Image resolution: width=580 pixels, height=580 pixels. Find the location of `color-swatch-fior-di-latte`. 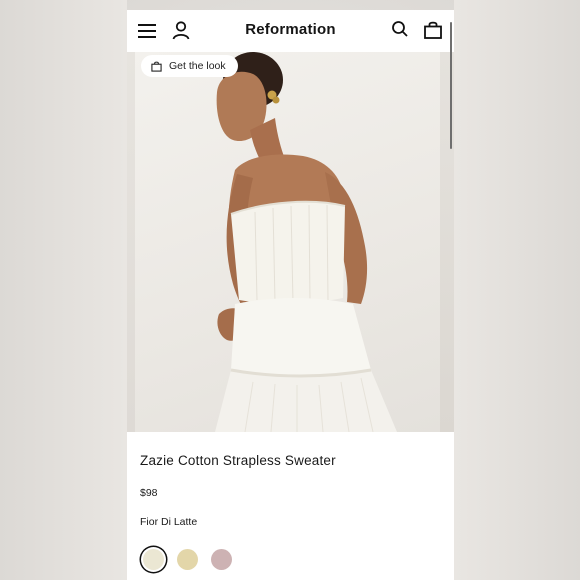

color-swatch-fior-di-latte is located at coordinates (153, 559).